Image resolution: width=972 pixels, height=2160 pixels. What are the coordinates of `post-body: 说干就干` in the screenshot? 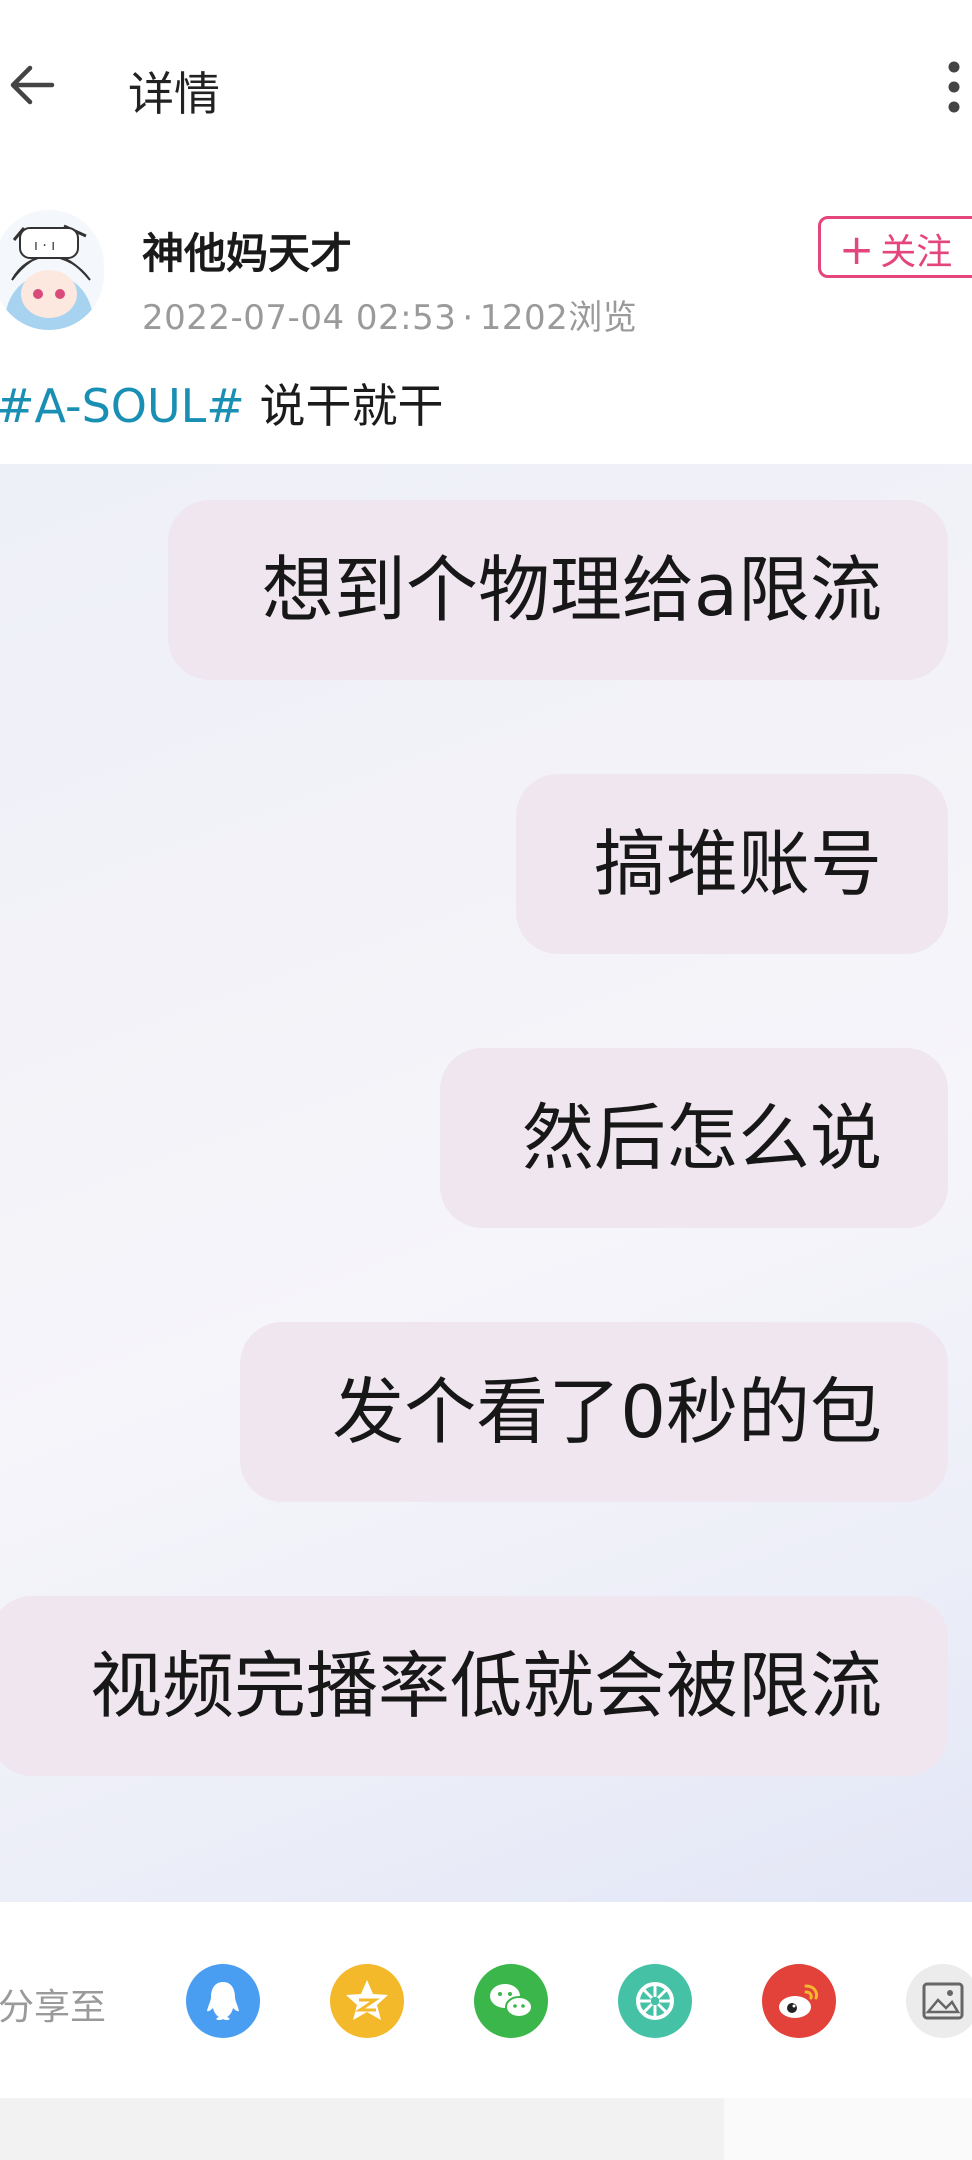 It's located at (351, 406).